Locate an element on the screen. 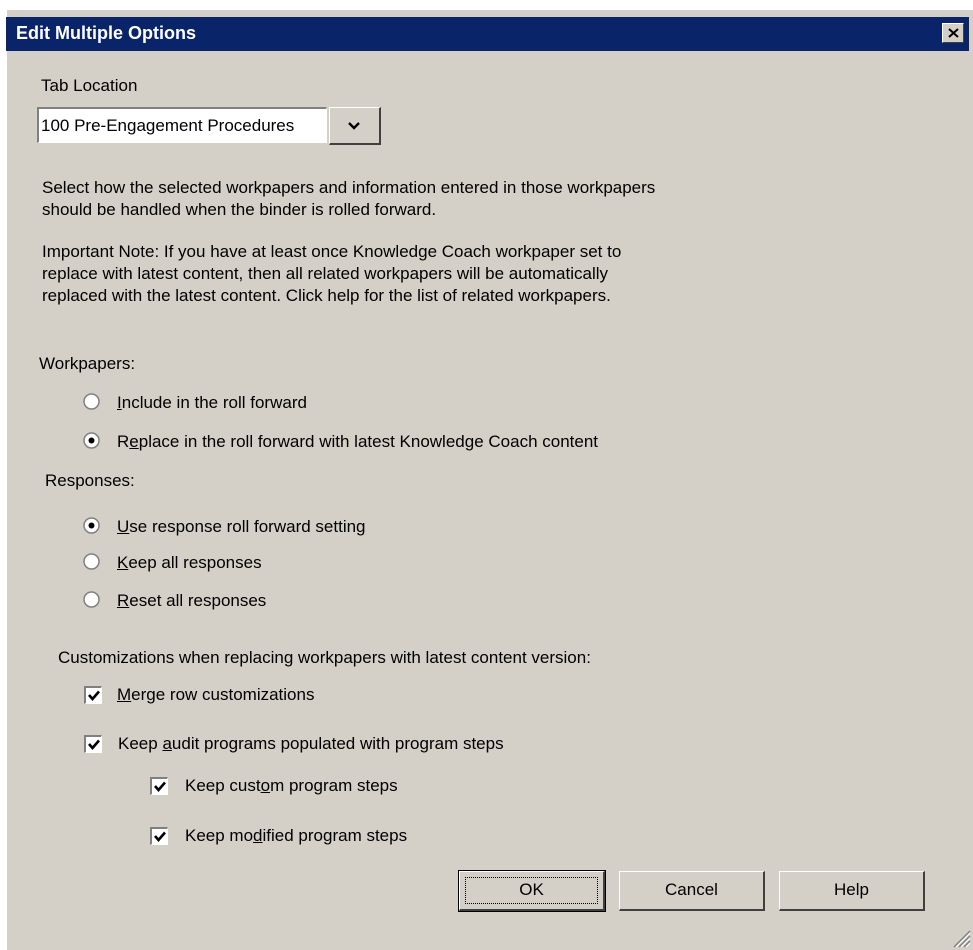 The image size is (973, 950). checkbox-keep-custom is located at coordinates (159, 786).